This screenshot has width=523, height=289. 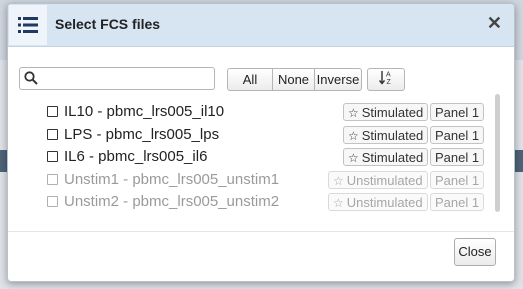 What do you see at coordinates (142, 134) in the screenshot?
I see `file-label: LPS - pbmc_lrs005_lps` at bounding box center [142, 134].